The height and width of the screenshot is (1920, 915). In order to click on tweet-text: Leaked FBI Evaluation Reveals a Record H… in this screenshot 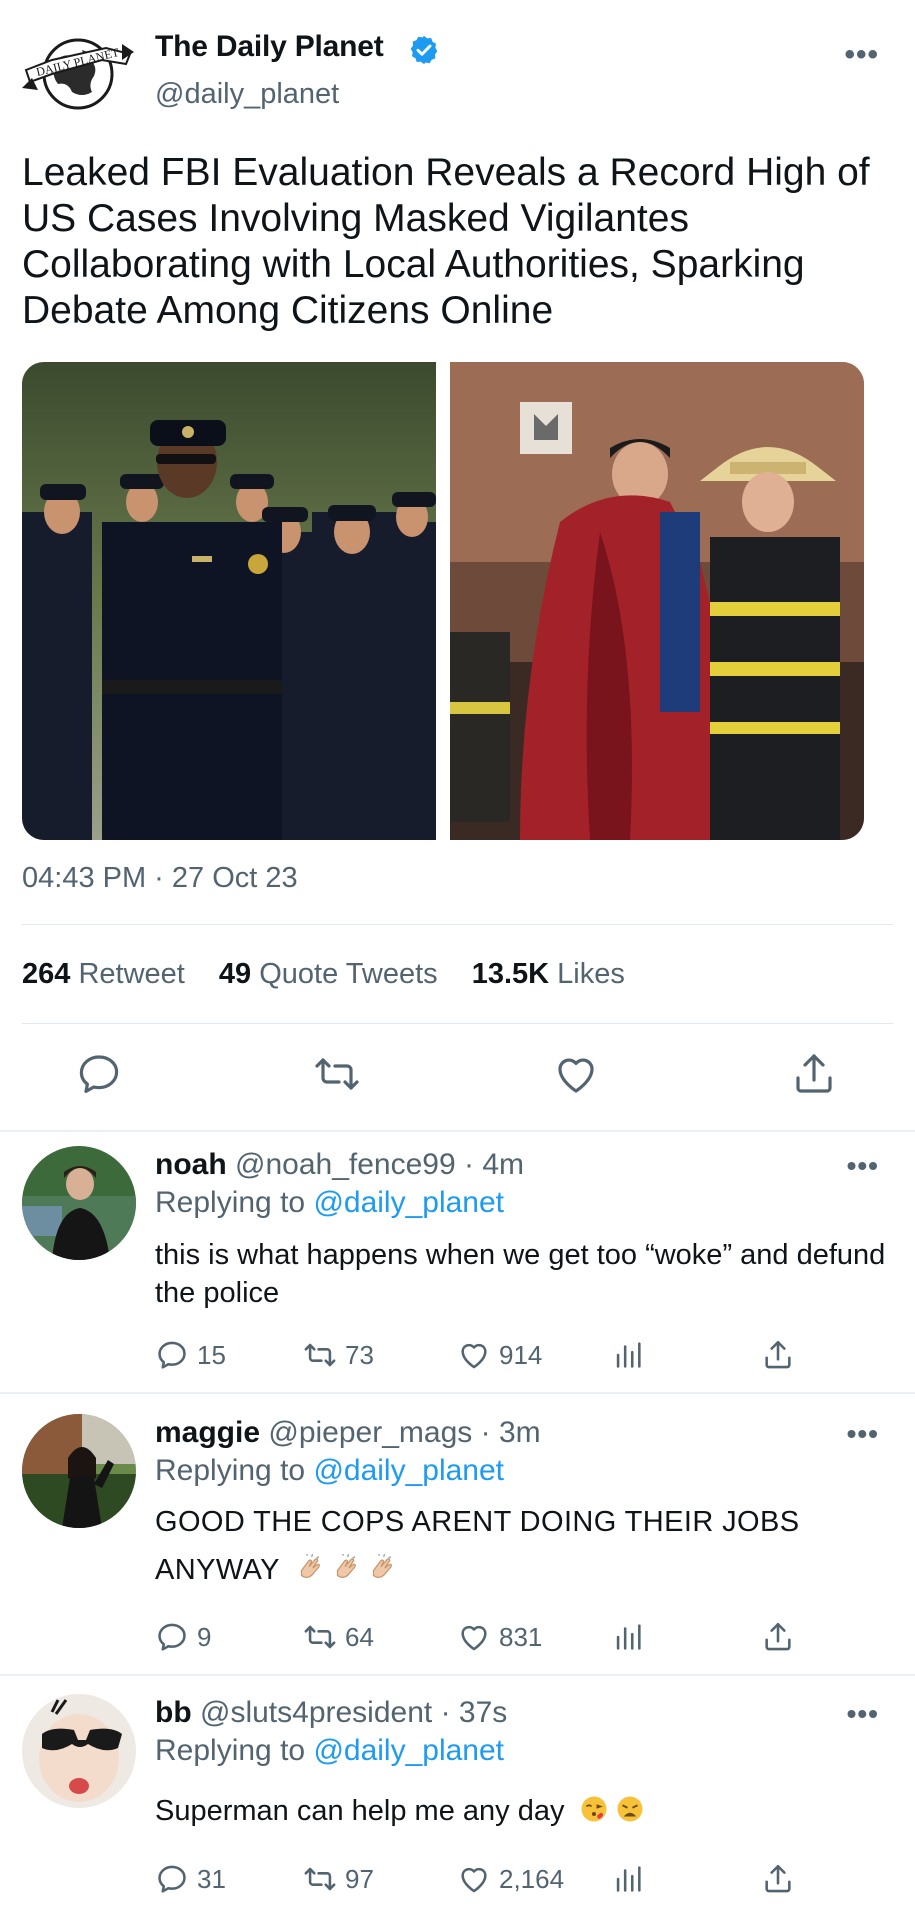, I will do `click(446, 241)`.